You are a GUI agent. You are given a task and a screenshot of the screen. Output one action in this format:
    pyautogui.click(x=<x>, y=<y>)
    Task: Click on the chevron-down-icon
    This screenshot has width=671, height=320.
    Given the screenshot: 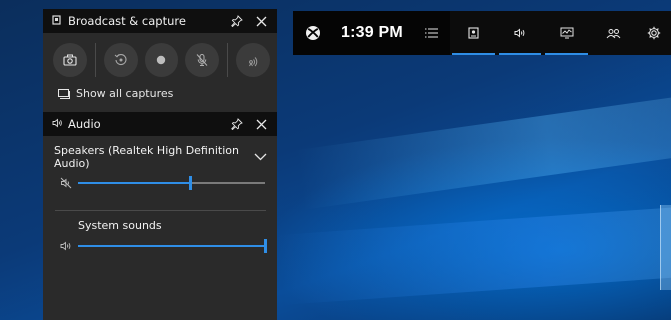 What is the action you would take?
    pyautogui.click(x=260, y=157)
    